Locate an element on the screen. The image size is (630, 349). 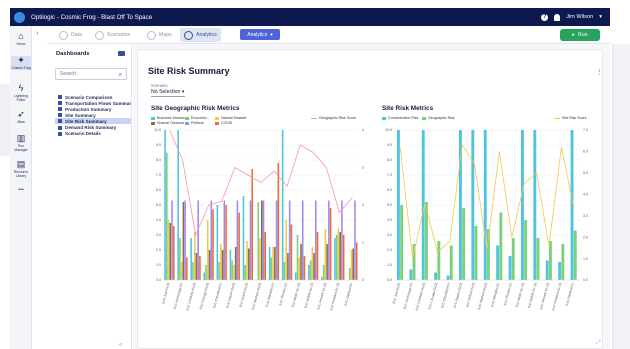
tab-maps: Maps is located at coordinates (159, 35).